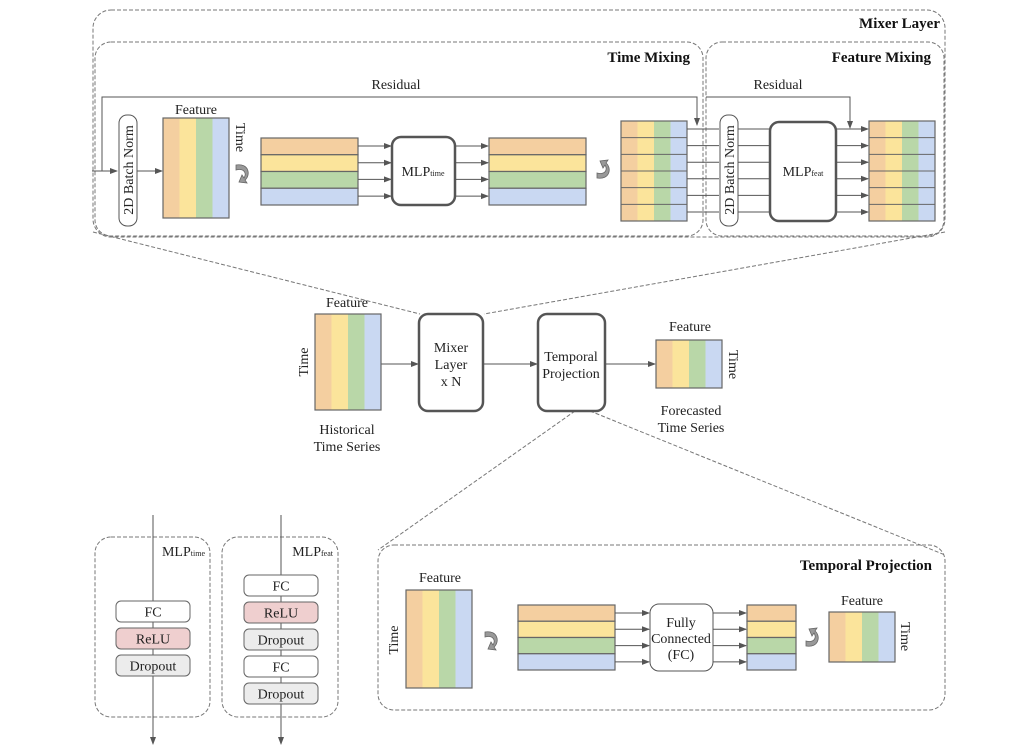 The width and height of the screenshot is (1034, 755). What do you see at coordinates (347, 303) in the screenshot?
I see `input-feature-label: Feature` at bounding box center [347, 303].